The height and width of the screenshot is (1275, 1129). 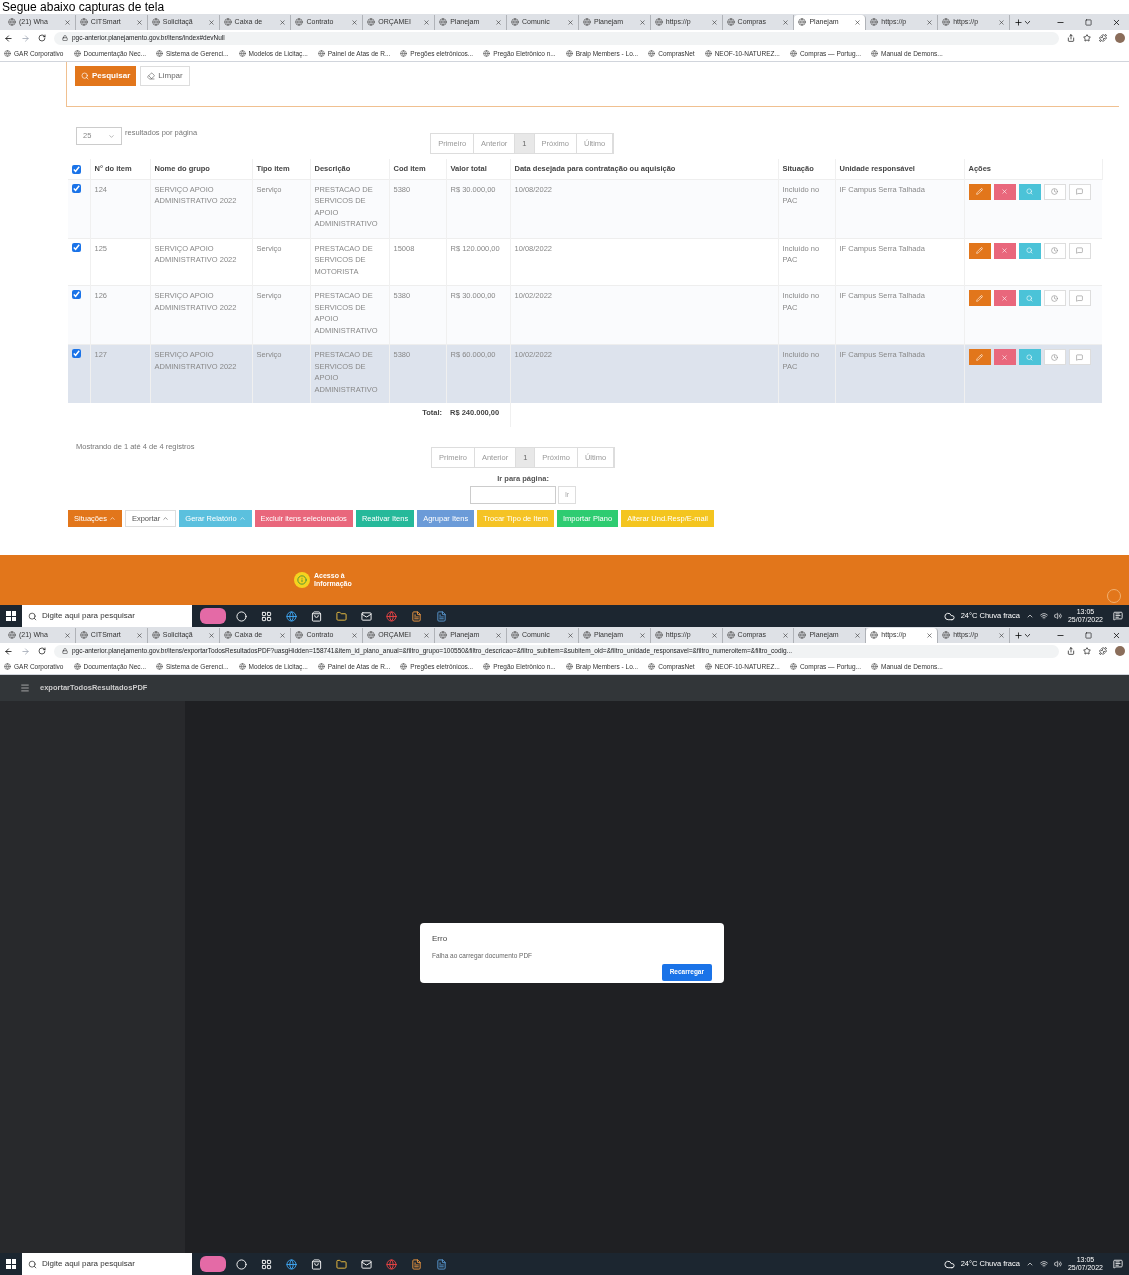 I want to click on address-bar, so click(x=556, y=651).